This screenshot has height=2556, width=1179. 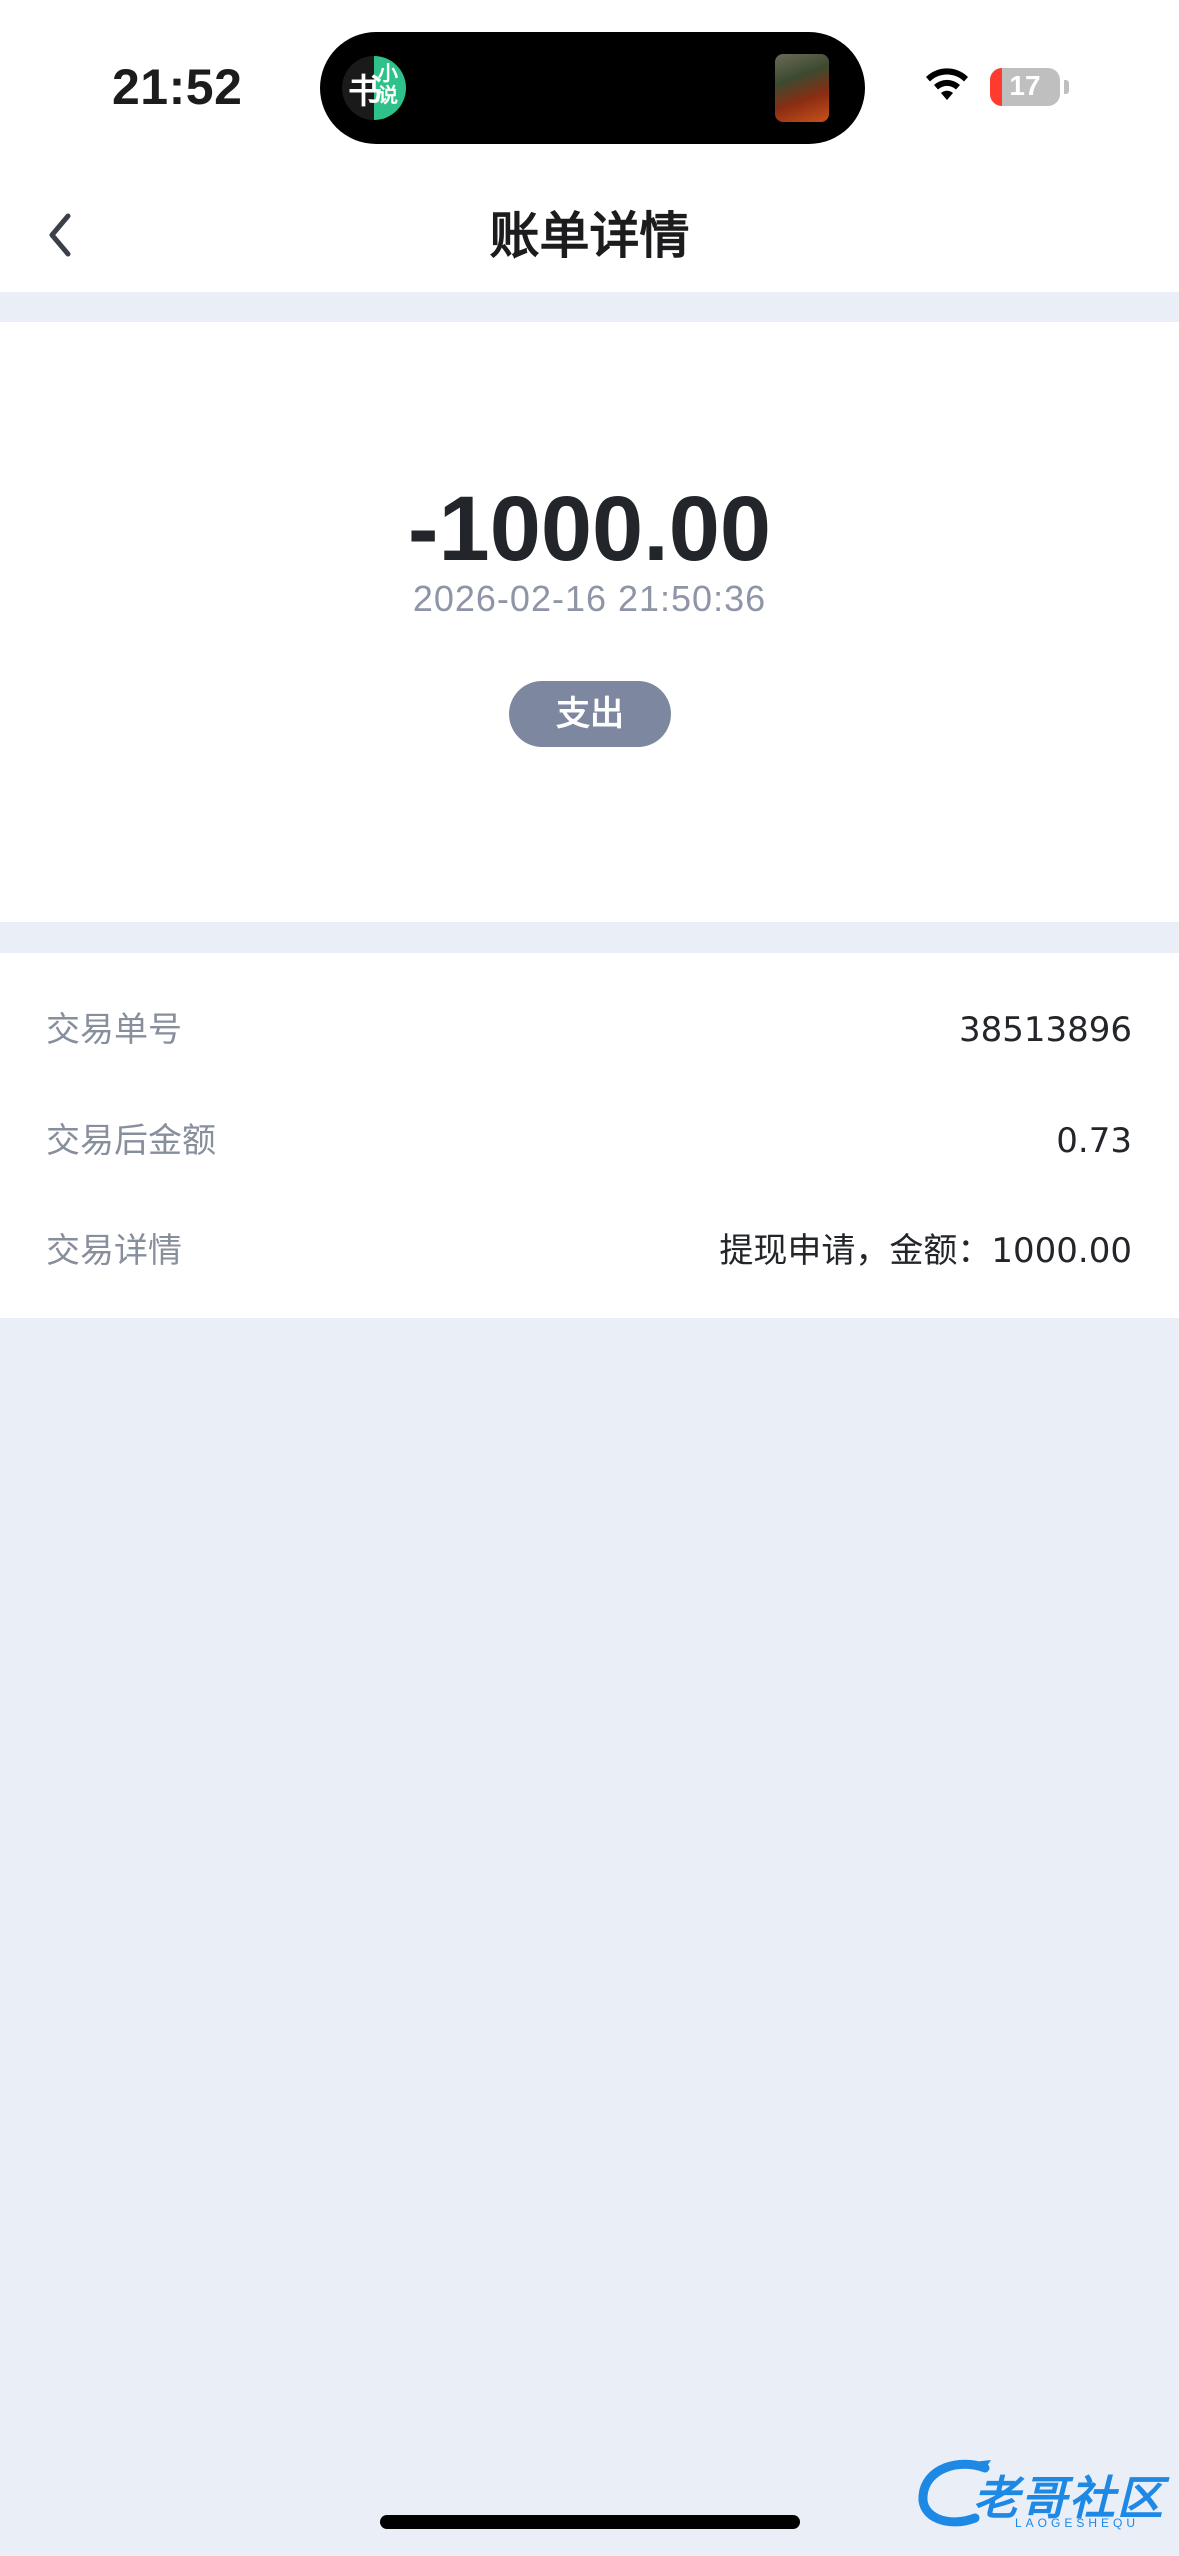 What do you see at coordinates (947, 84) in the screenshot?
I see `wifi-icon` at bounding box center [947, 84].